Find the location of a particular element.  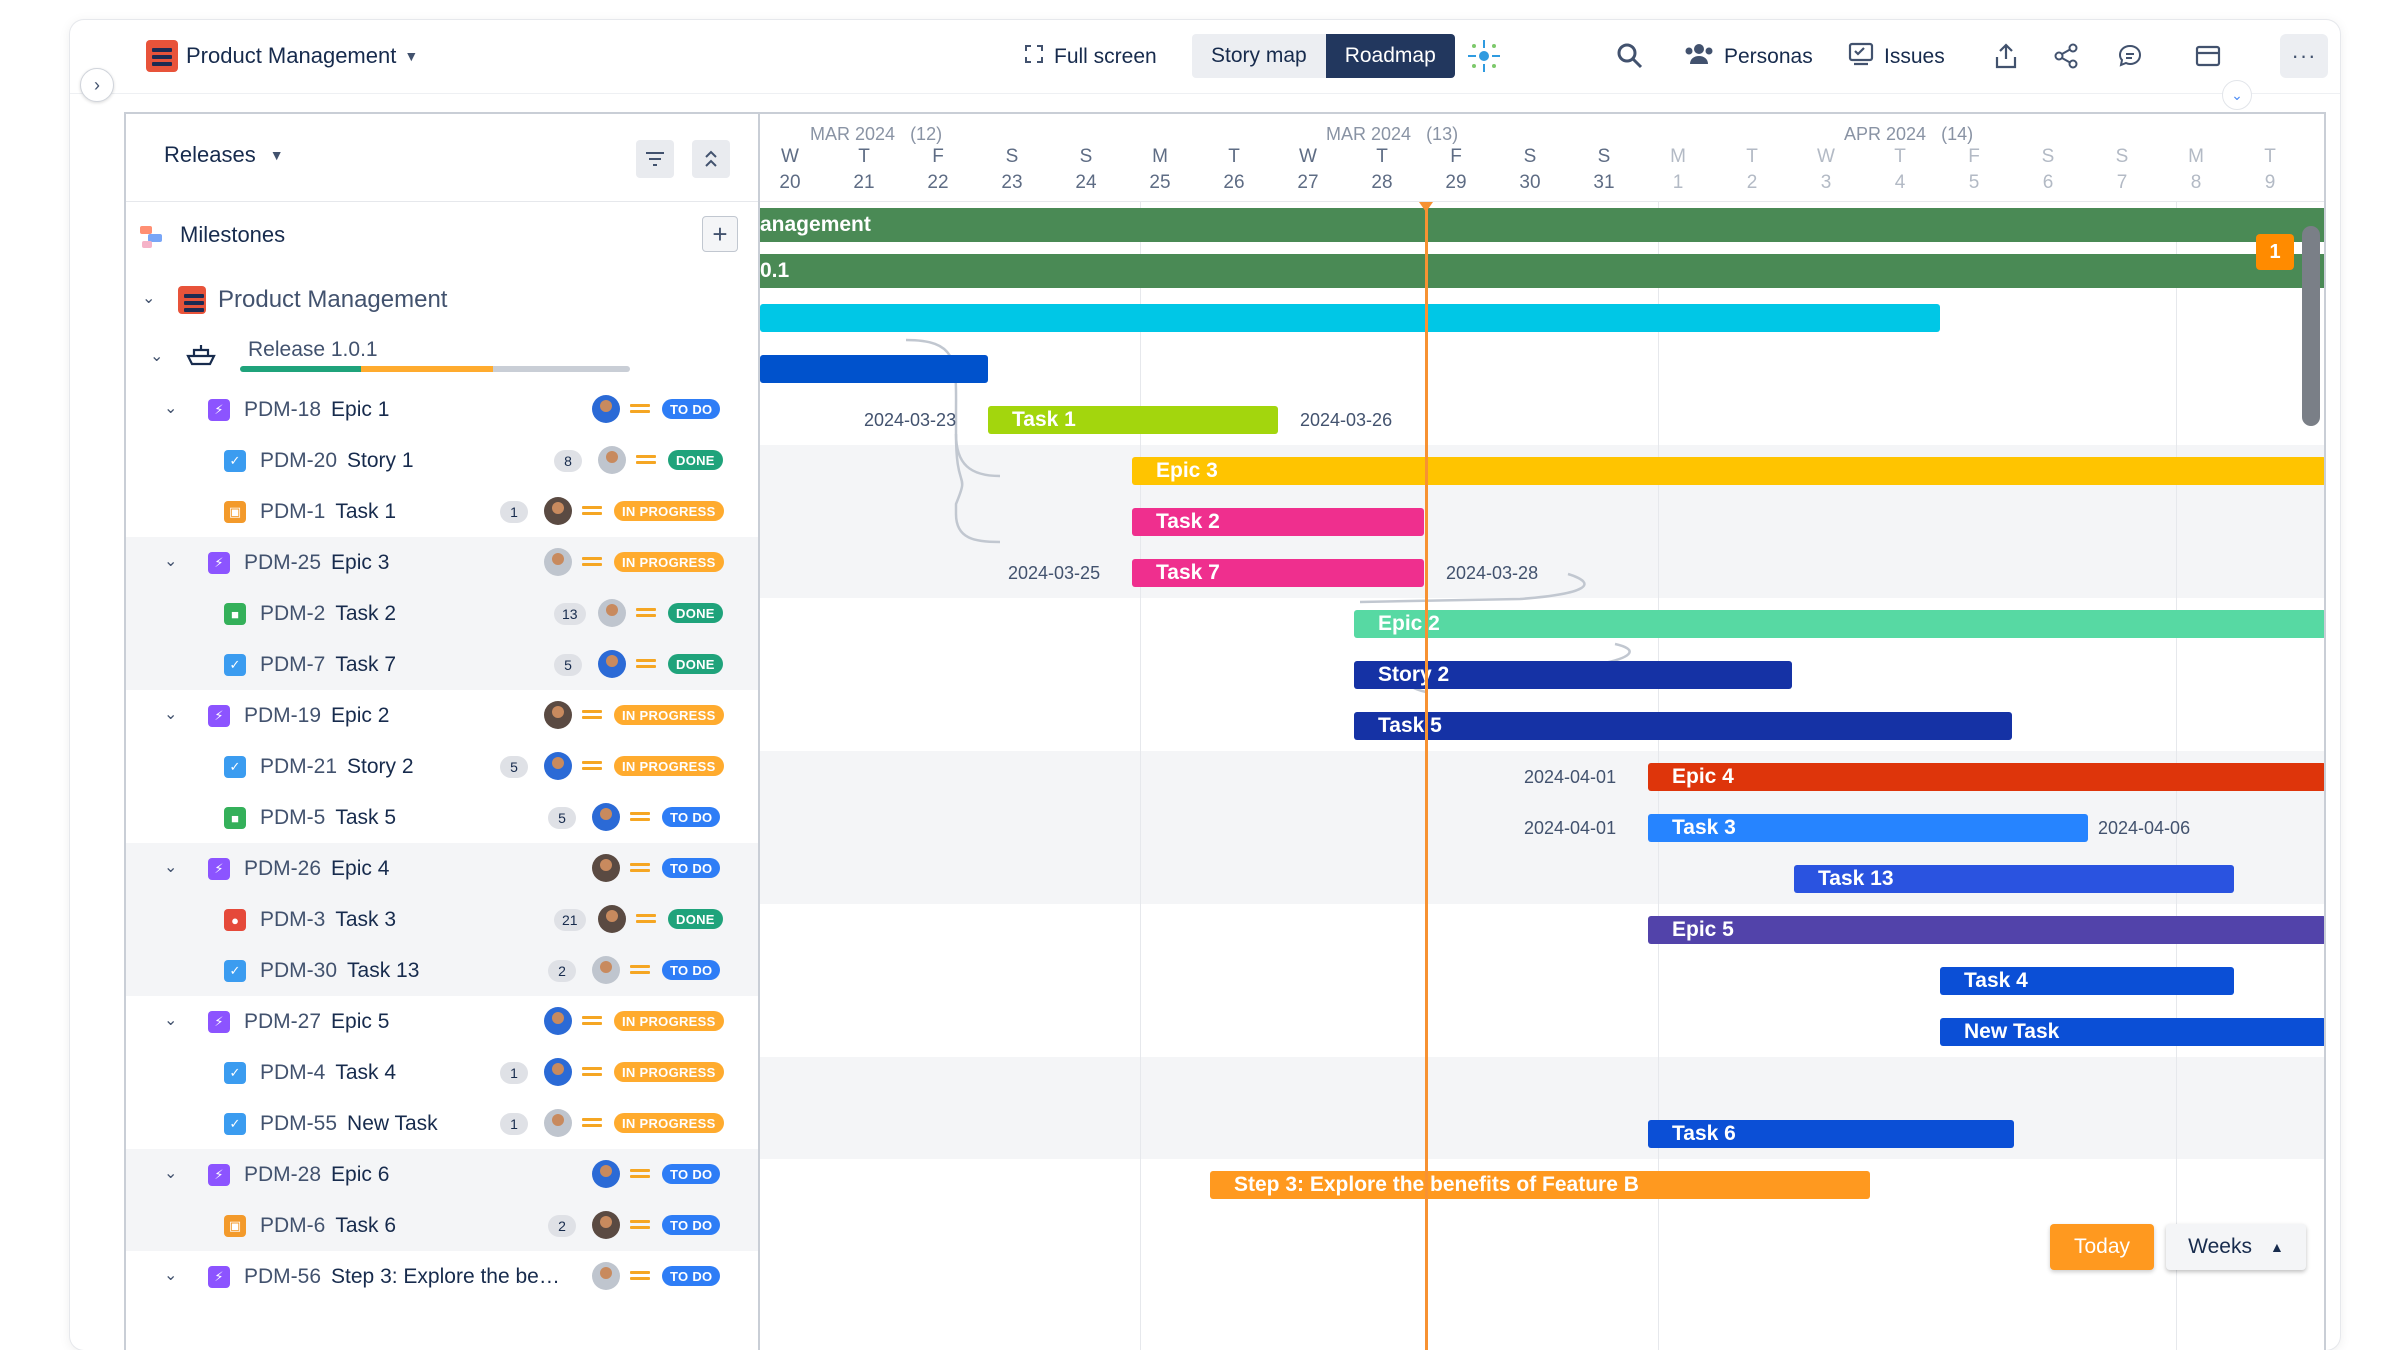

issue-key: PDM-4 Task 4 is located at coordinates (328, 1073).